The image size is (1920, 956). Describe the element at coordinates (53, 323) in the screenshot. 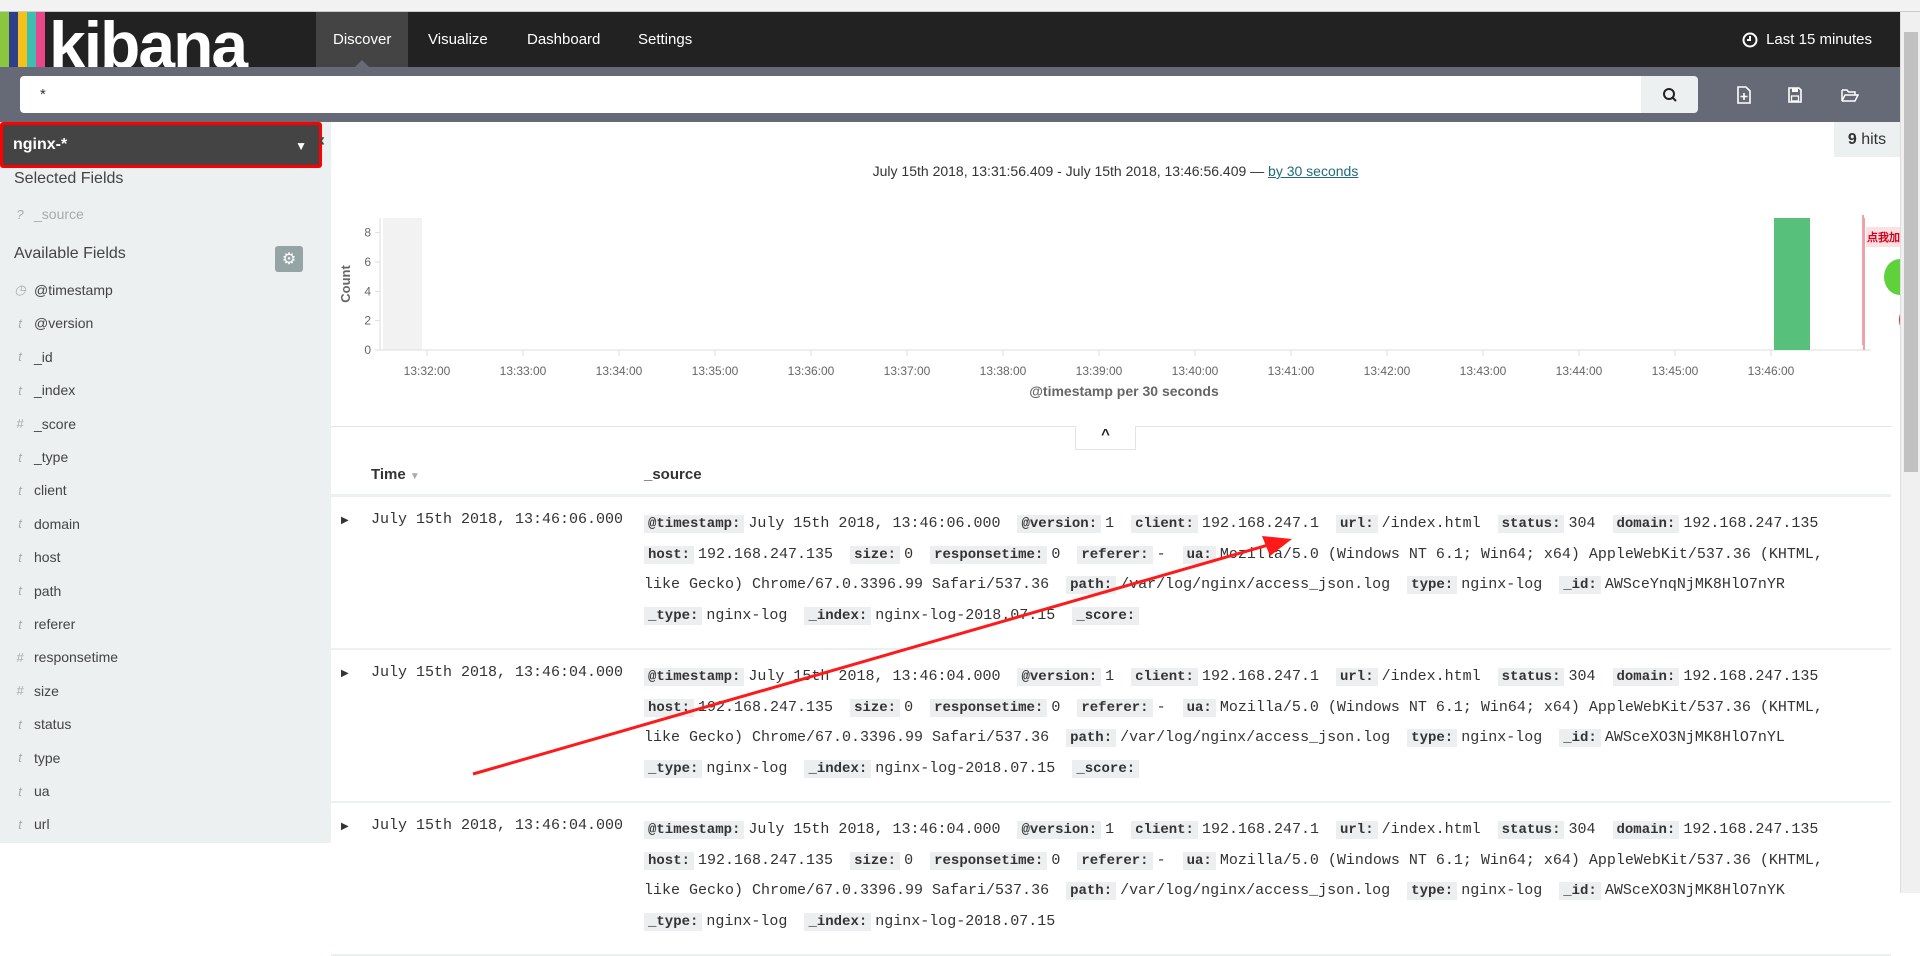

I see `field-item-version: t @version` at that location.